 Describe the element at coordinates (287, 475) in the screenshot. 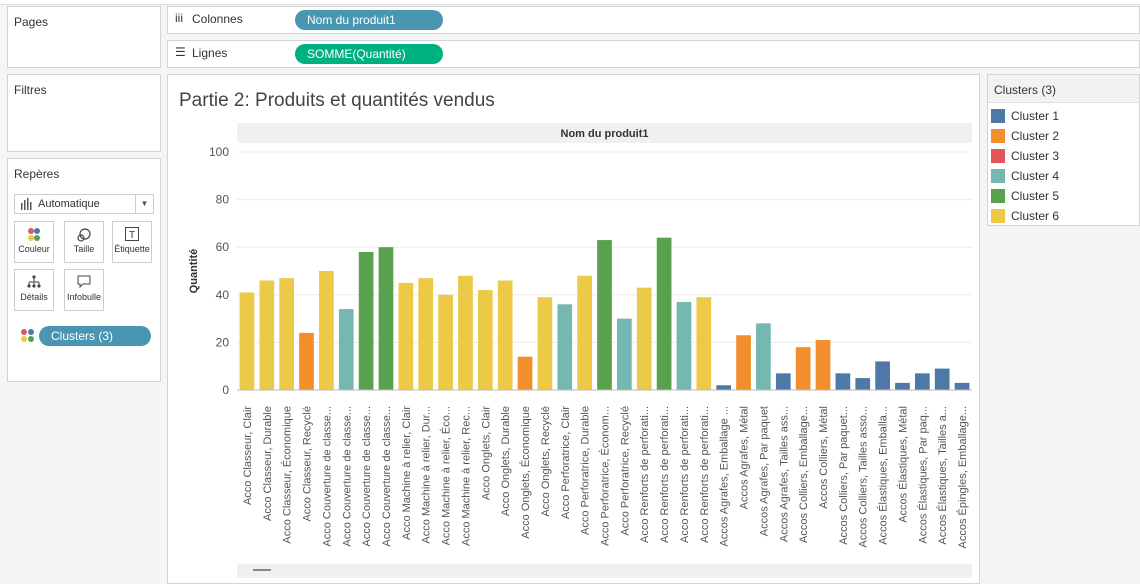

I see `x-tick-label: Acco Classeur, Économique` at that location.